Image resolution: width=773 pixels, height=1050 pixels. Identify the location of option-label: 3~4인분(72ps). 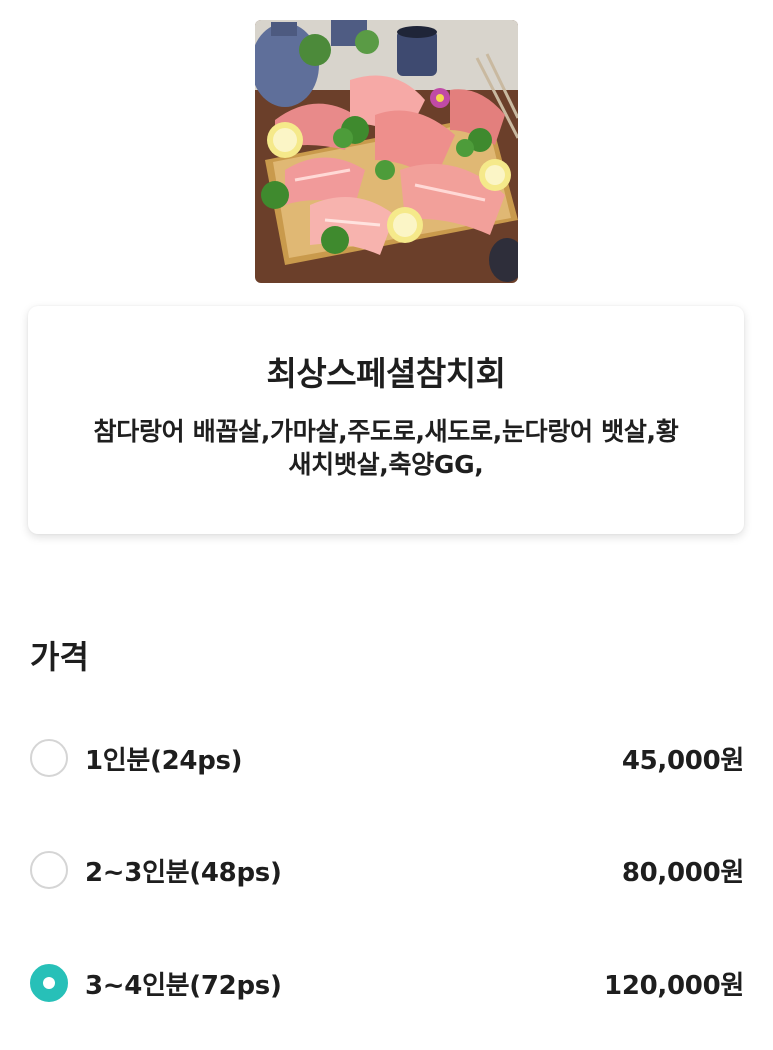
(183, 985).